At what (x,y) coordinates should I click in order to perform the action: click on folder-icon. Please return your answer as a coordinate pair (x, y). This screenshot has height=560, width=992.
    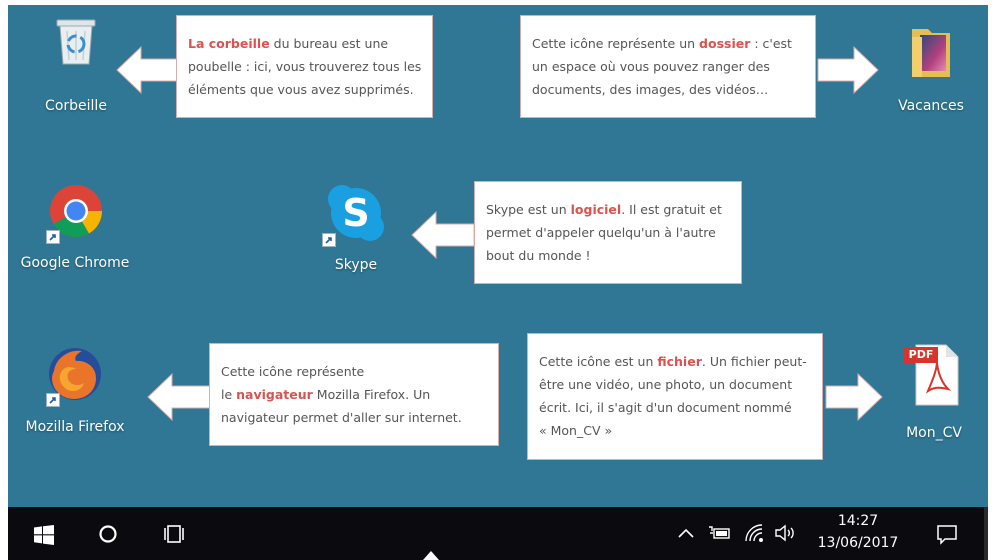
    Looking at the image, I should click on (931, 53).